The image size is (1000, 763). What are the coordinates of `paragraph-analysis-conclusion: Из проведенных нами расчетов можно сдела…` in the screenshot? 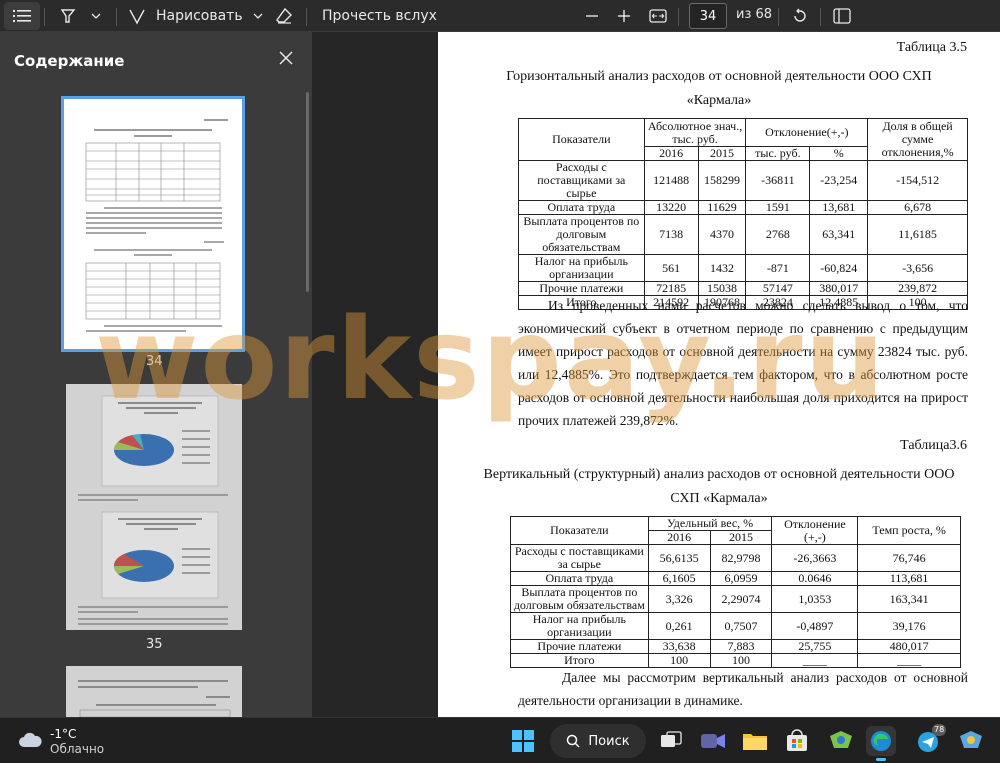 It's located at (743, 363).